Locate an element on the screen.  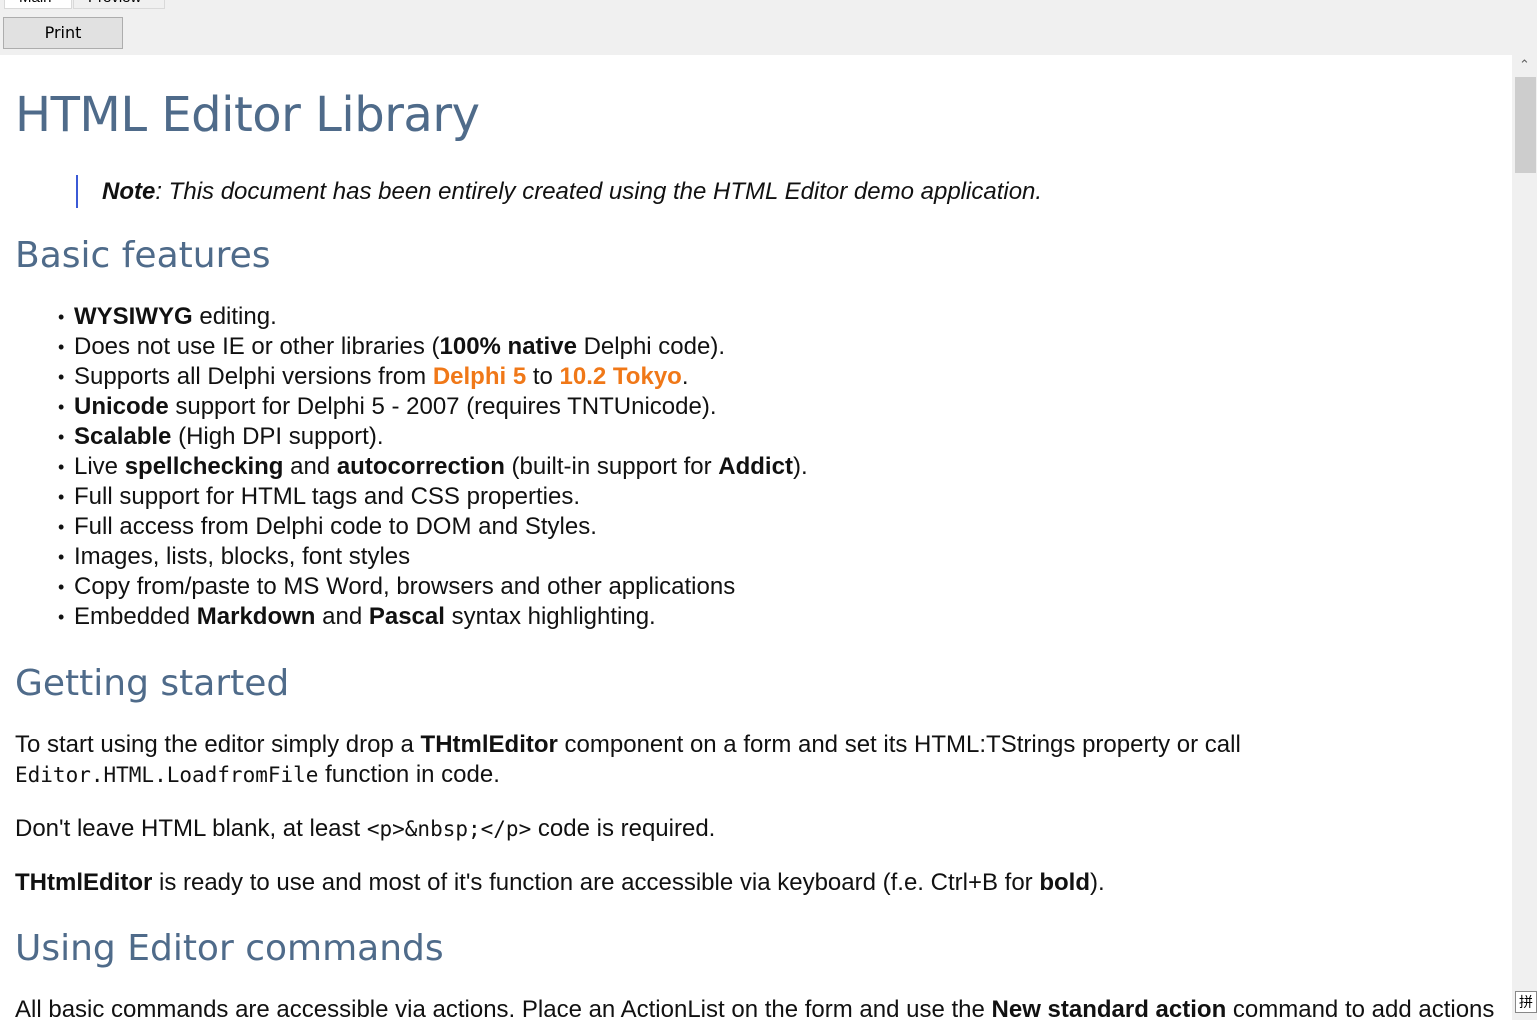
item-text: (High DPI support). is located at coordinates (277, 436).